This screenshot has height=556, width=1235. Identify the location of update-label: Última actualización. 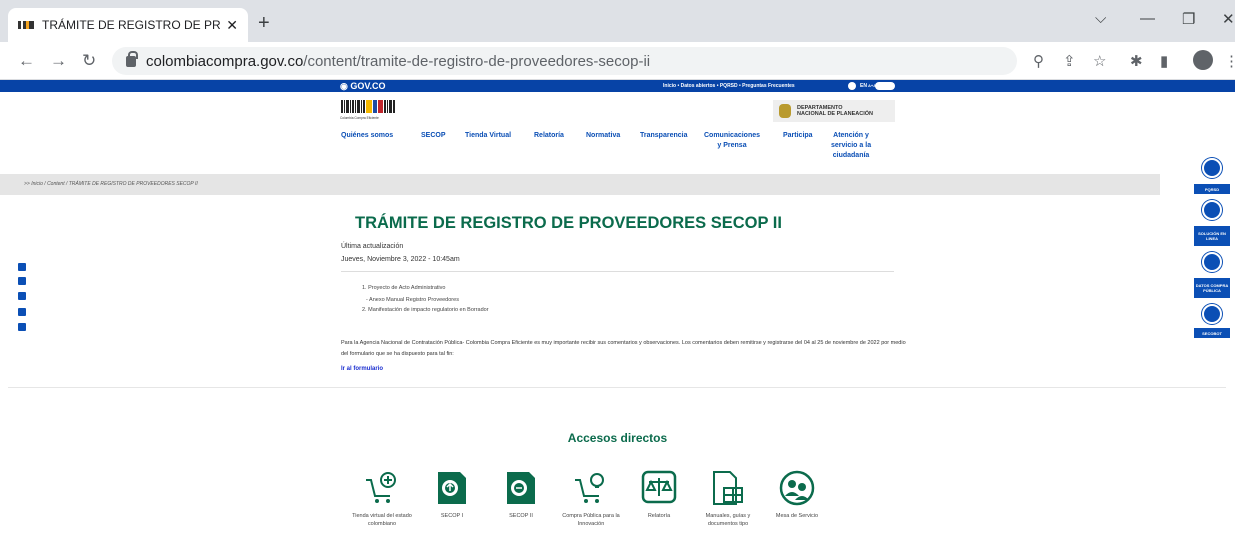
(372, 246).